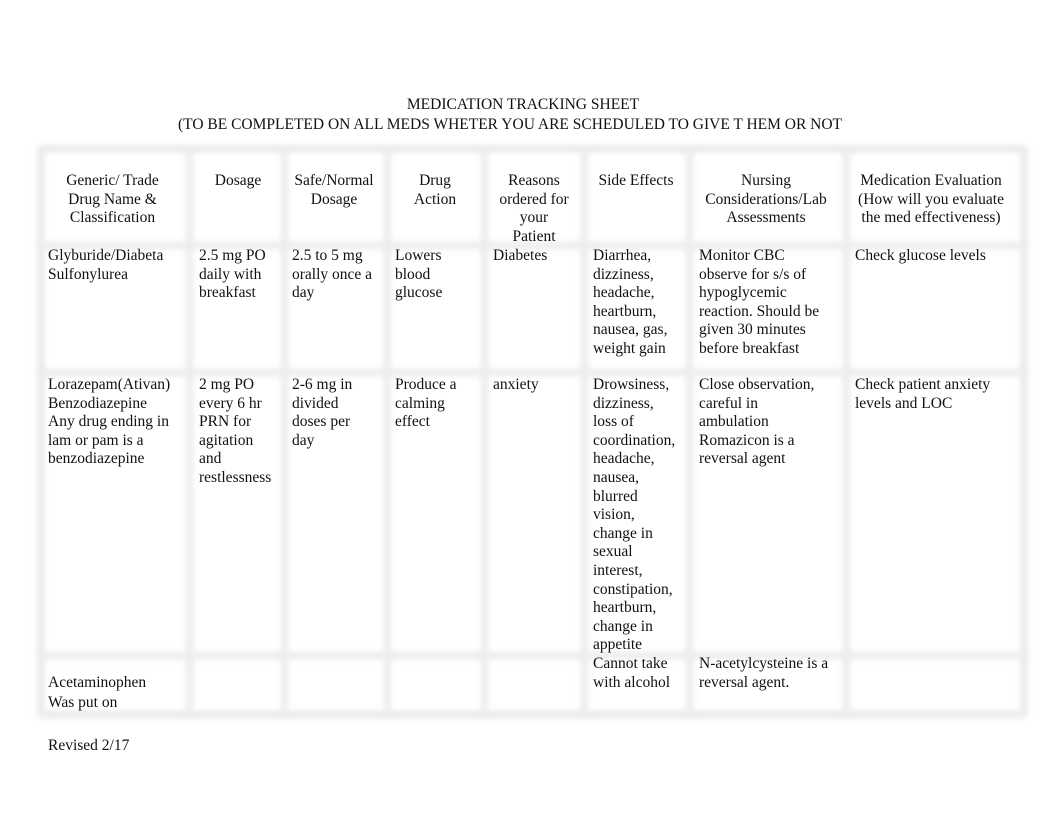 The image size is (1062, 821). I want to click on column-header-drug-action: Drug Action, so click(435, 190).